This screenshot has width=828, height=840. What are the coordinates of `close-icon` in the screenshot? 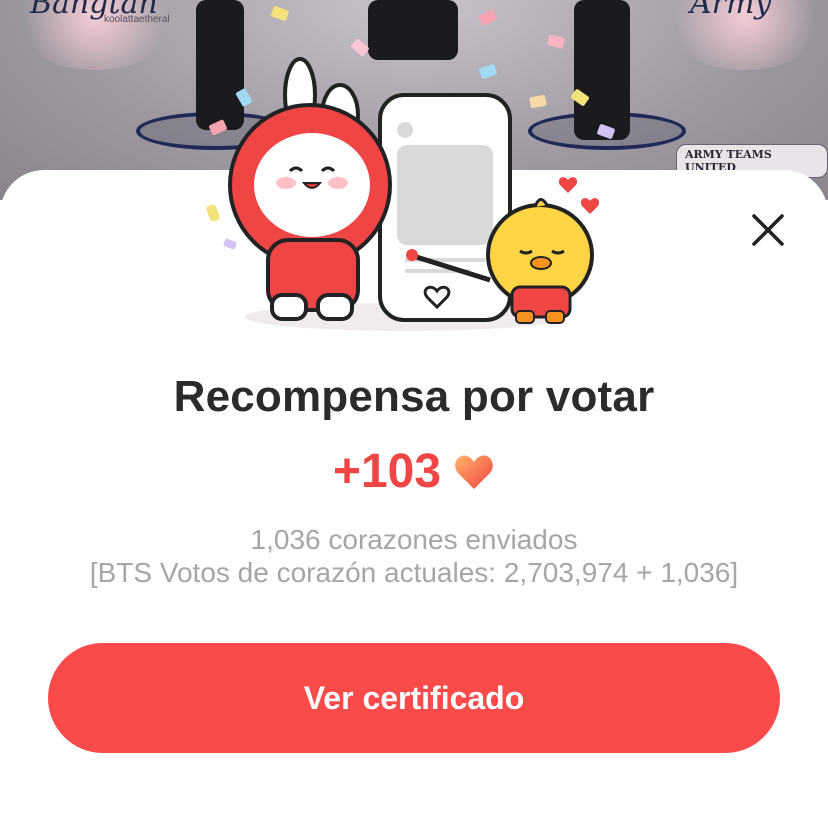 It's located at (768, 230).